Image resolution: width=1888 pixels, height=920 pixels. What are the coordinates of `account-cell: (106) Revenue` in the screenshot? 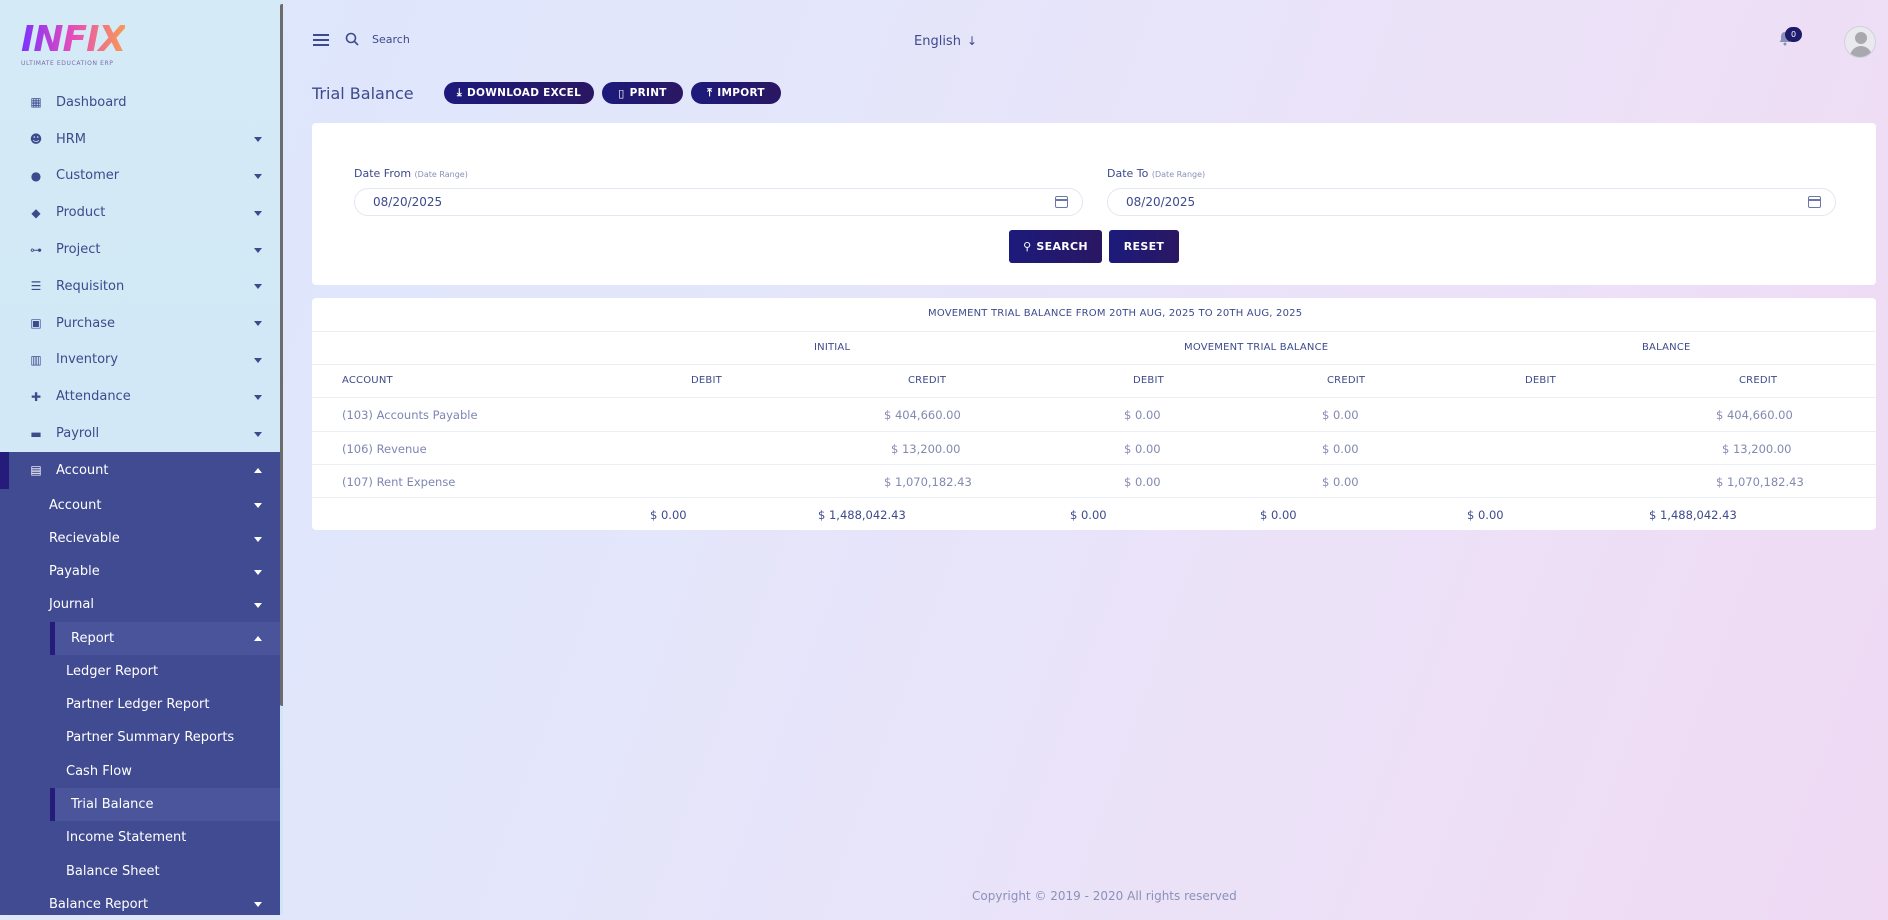 It's located at (384, 449).